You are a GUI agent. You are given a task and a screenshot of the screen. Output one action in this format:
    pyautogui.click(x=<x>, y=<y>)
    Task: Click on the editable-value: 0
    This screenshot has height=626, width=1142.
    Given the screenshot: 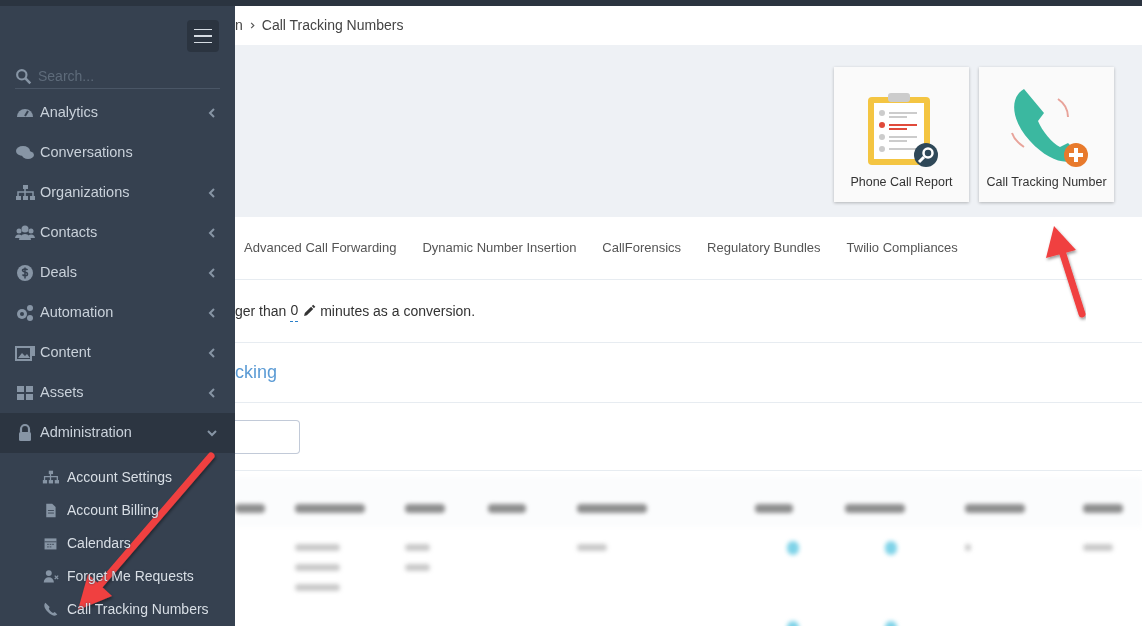 What is the action you would take?
    pyautogui.click(x=294, y=311)
    